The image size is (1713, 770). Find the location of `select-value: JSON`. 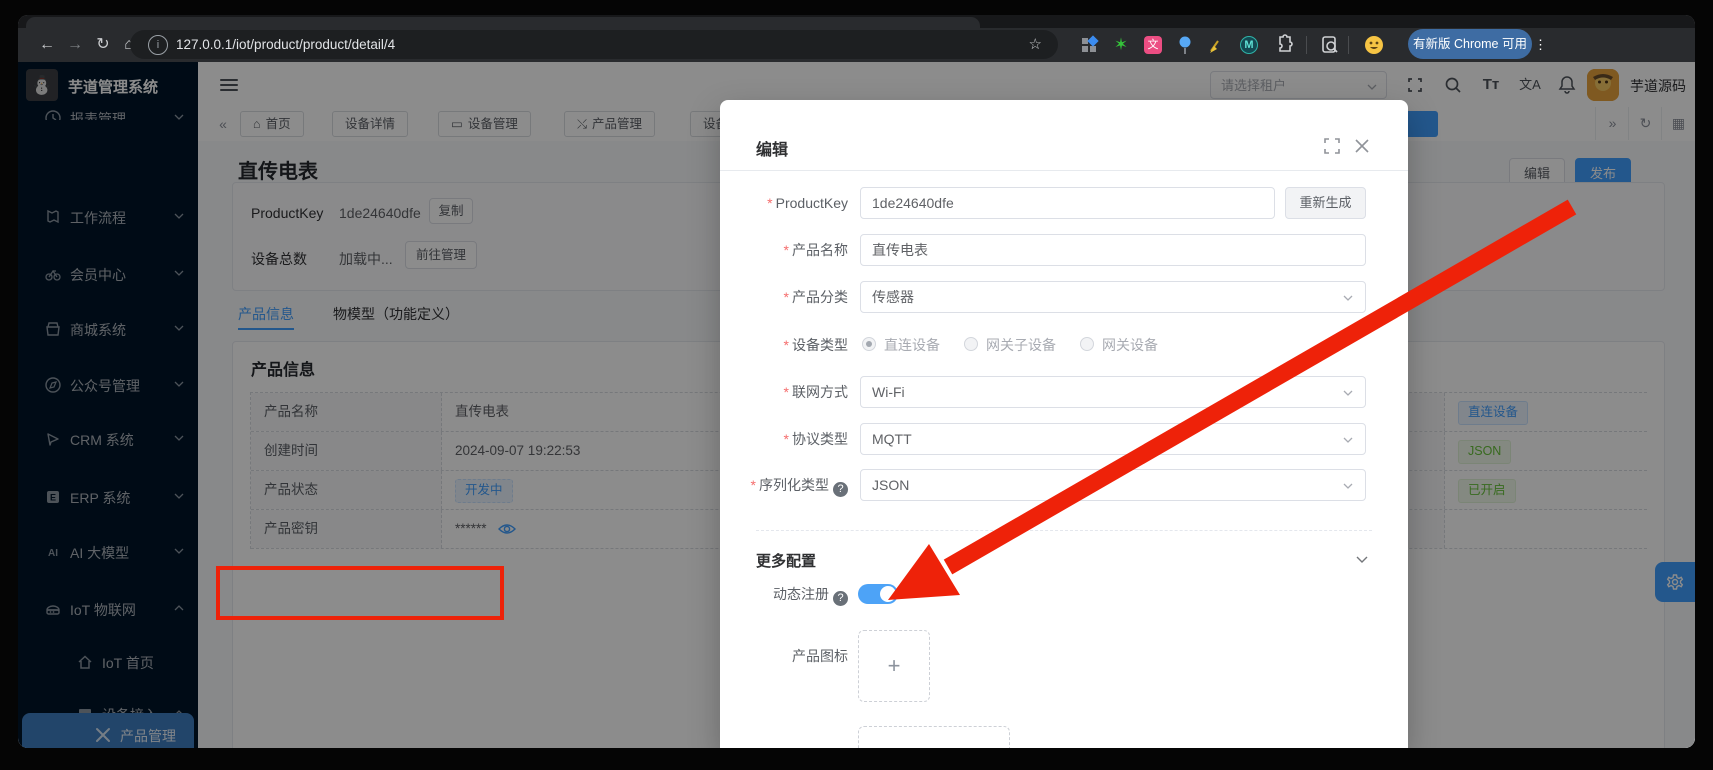

select-value: JSON is located at coordinates (891, 485).